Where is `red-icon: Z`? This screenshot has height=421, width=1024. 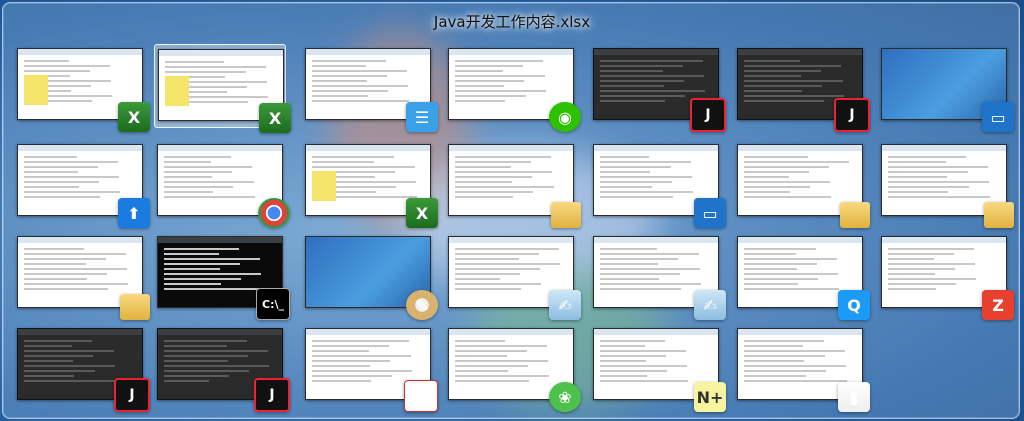 red-icon: Z is located at coordinates (998, 305).